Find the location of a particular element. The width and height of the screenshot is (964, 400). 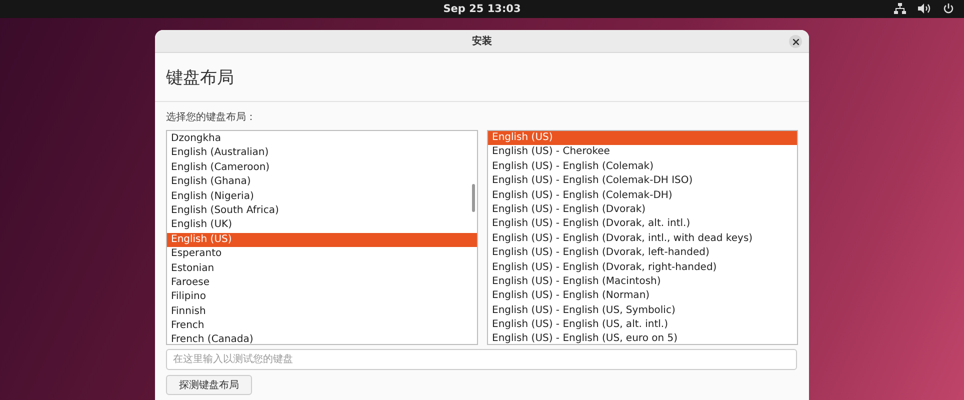

close-button is located at coordinates (795, 41).